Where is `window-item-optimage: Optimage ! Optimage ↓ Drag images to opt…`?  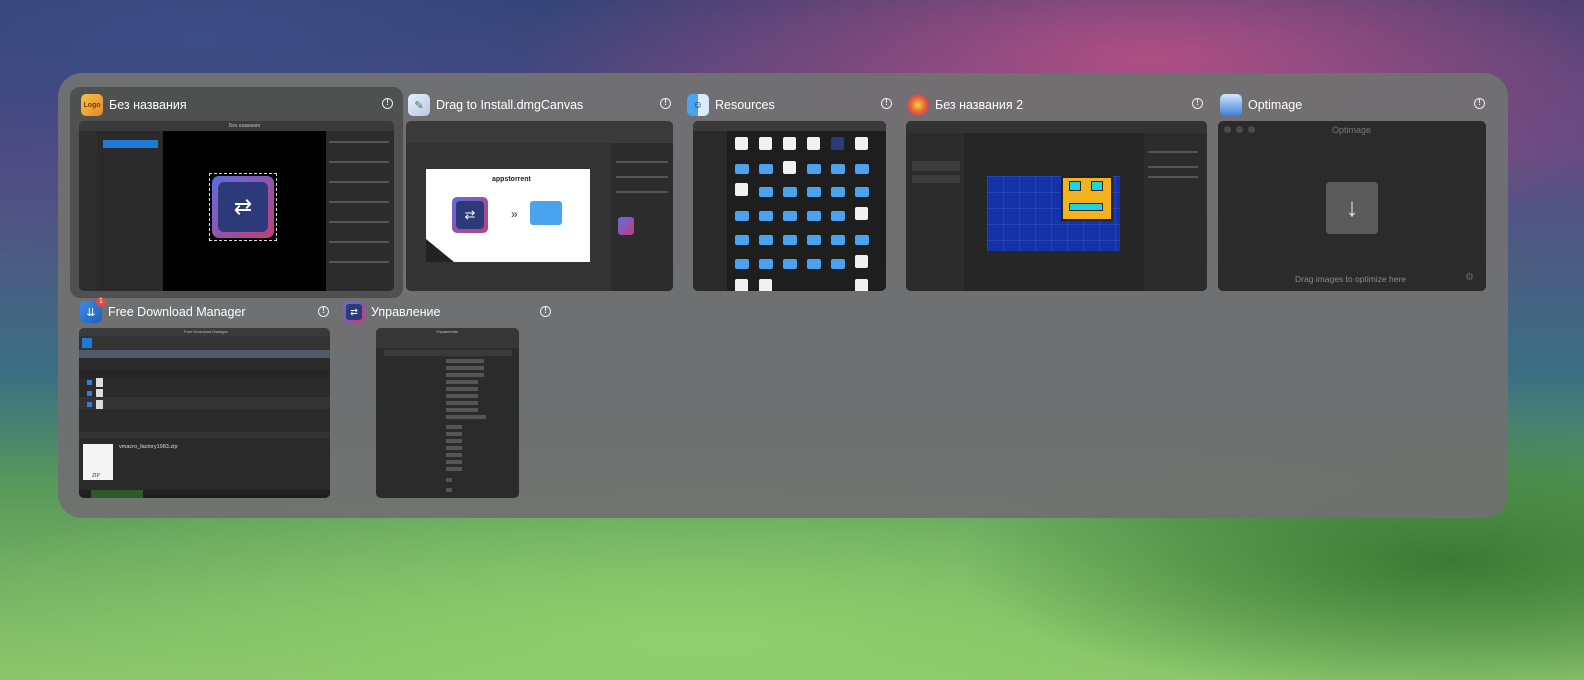 window-item-optimage: Optimage ! Optimage ↓ Drag images to opt… is located at coordinates (1355, 192).